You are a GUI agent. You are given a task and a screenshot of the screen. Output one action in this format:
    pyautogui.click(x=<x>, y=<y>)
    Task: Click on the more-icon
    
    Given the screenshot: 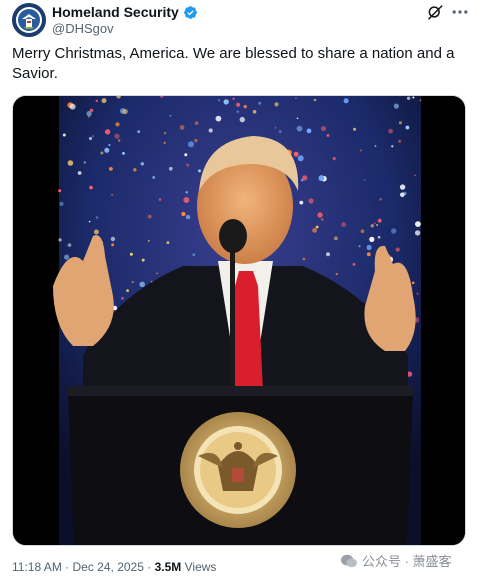 What is the action you would take?
    pyautogui.click(x=460, y=12)
    